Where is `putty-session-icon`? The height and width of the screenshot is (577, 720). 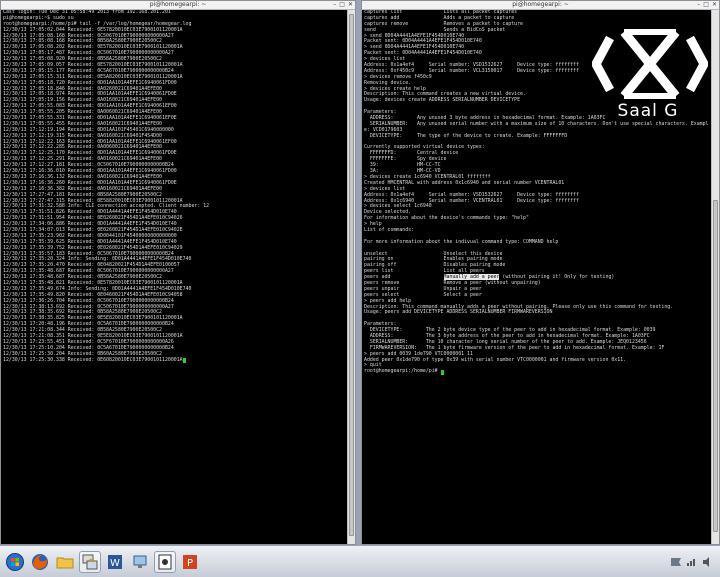 putty-session-icon is located at coordinates (165, 561).